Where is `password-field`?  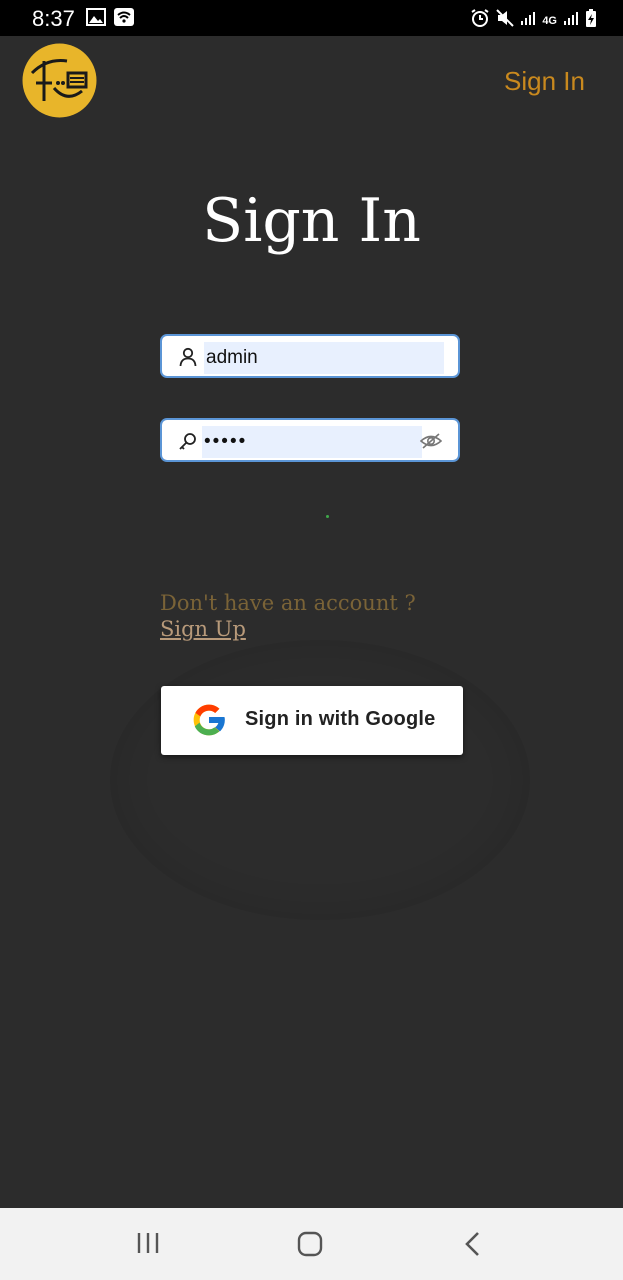 password-field is located at coordinates (310, 440).